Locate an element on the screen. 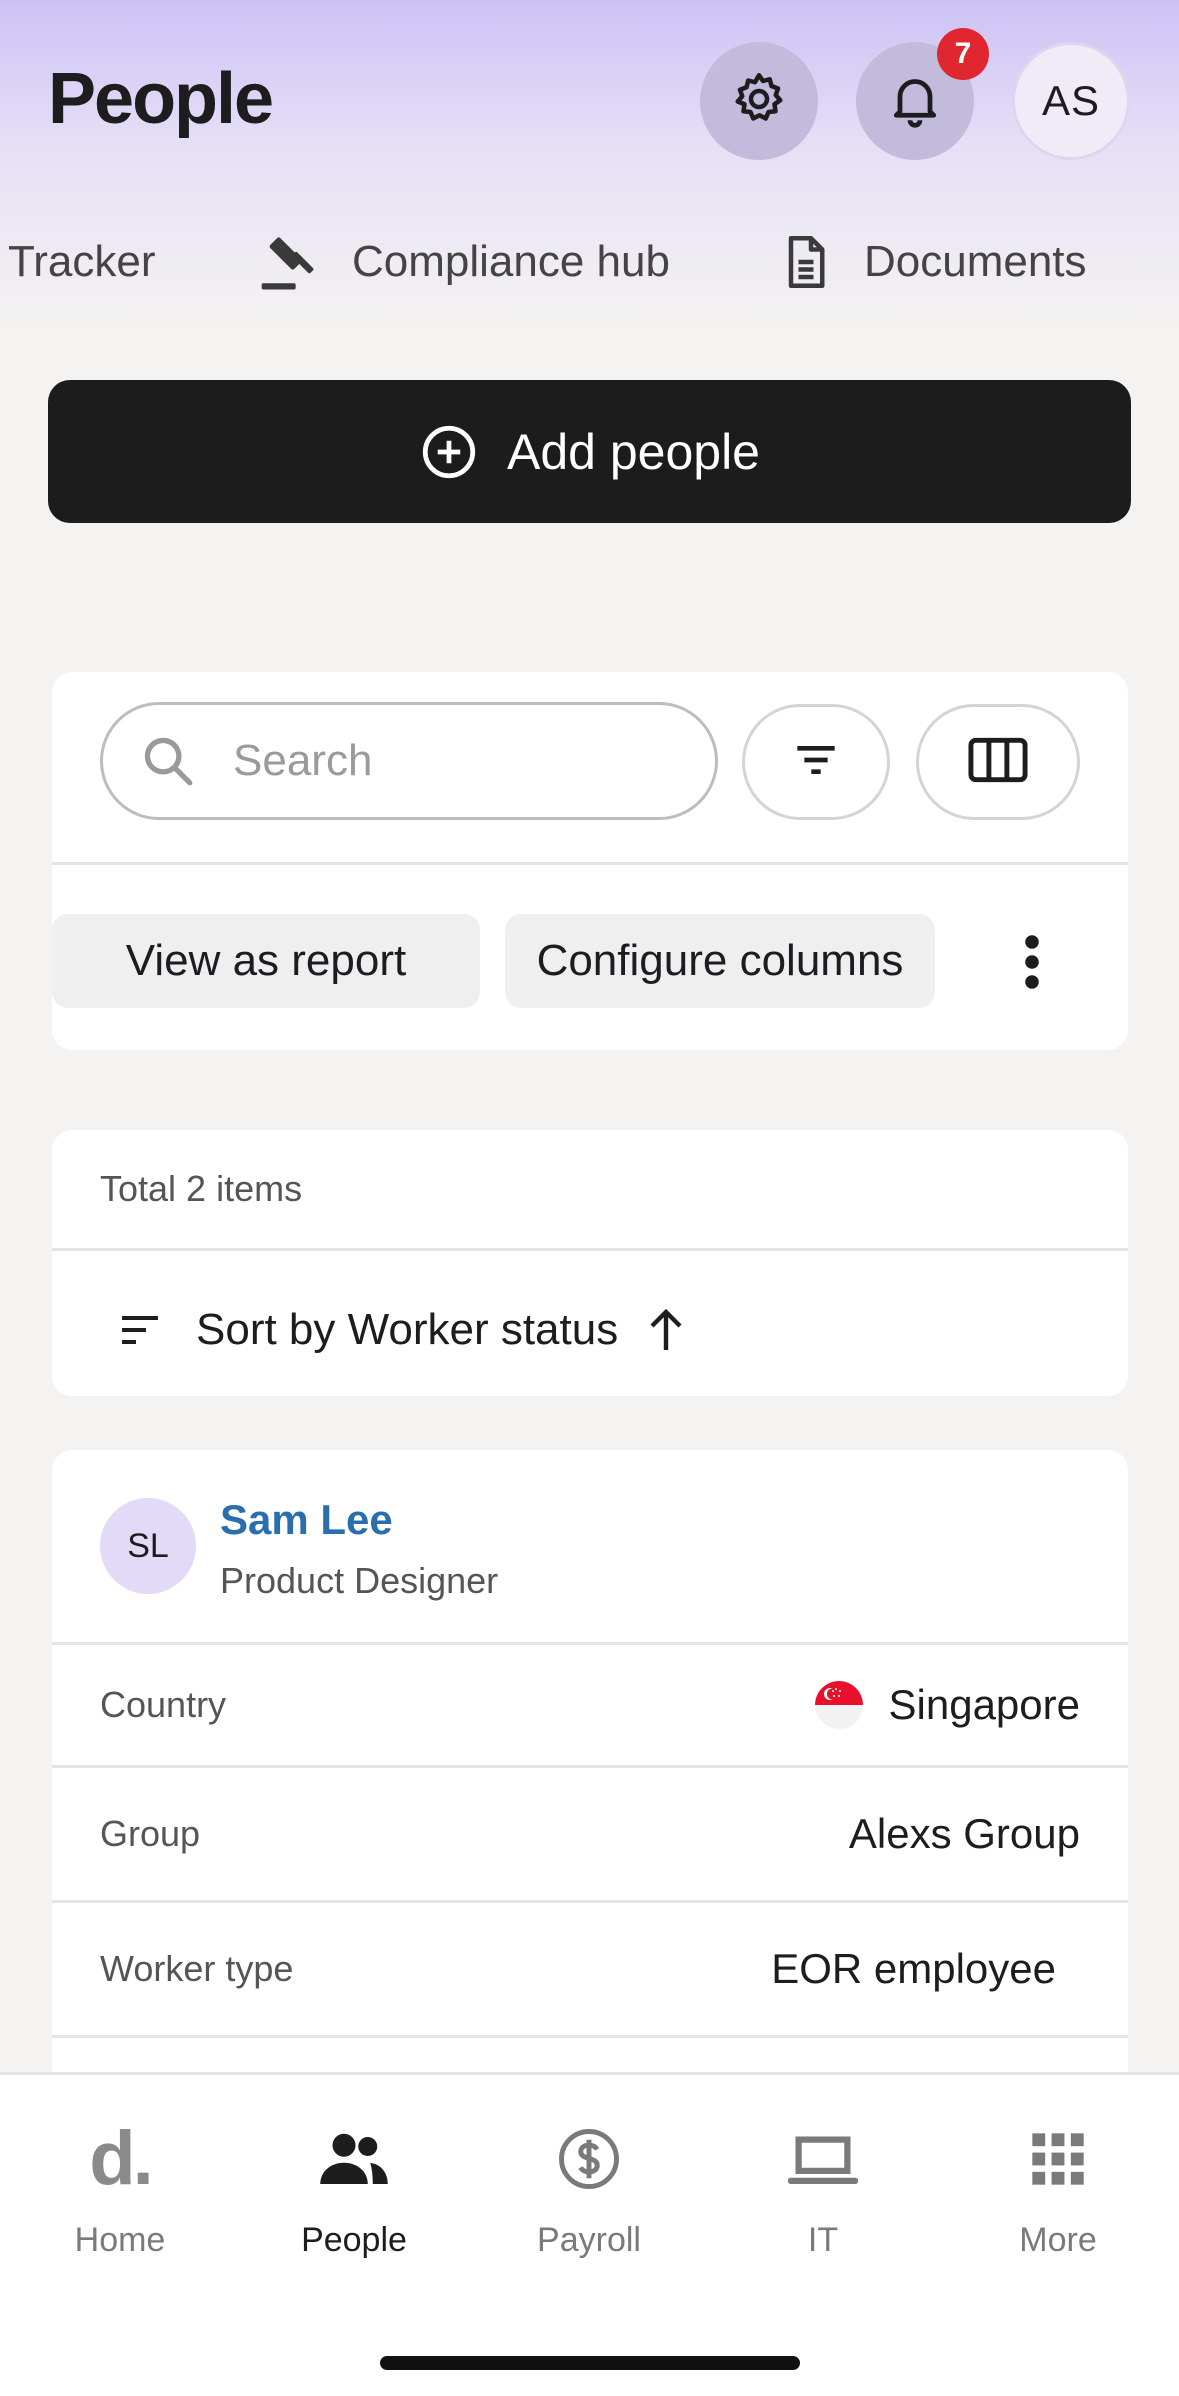 The image size is (1179, 2396). user-avatar: AS is located at coordinates (1071, 101).